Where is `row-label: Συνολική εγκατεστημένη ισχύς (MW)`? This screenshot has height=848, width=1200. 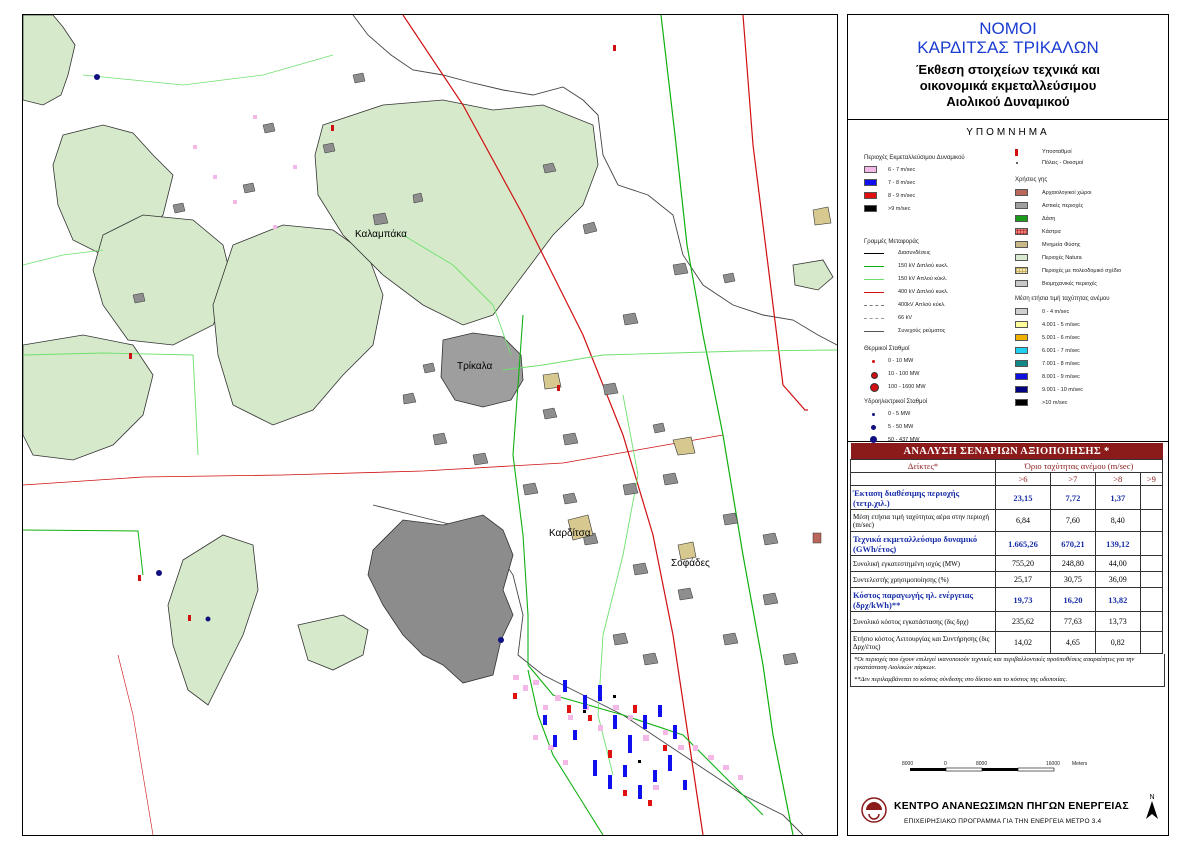 row-label: Συνολική εγκατεστημένη ισχύς (MW) is located at coordinates (923, 563).